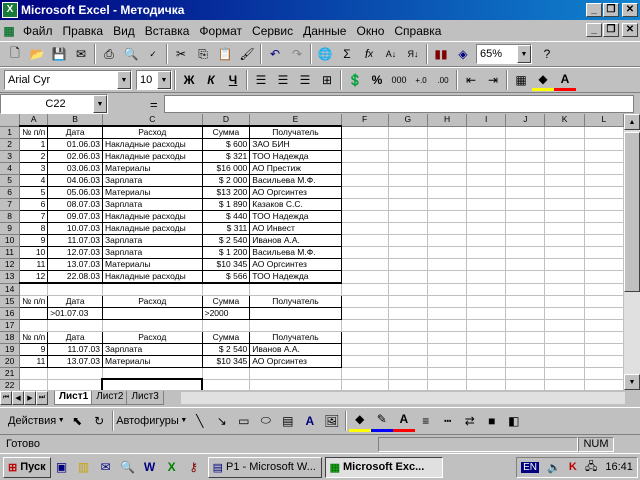 The height and width of the screenshot is (480, 640). Describe the element at coordinates (10, 277) in the screenshot. I see `row-header: 13` at that location.